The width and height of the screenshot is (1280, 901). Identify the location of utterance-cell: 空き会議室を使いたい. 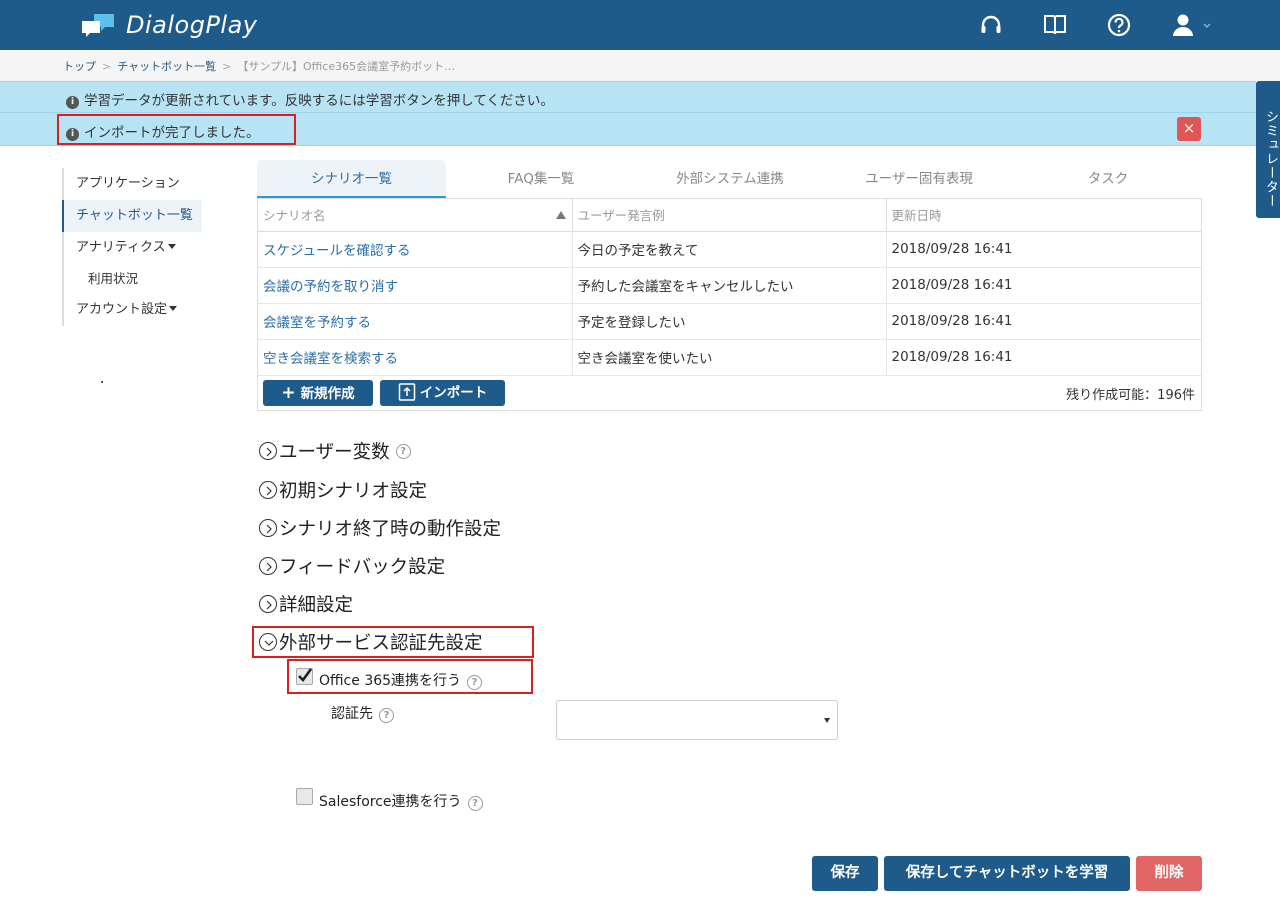
(729, 357).